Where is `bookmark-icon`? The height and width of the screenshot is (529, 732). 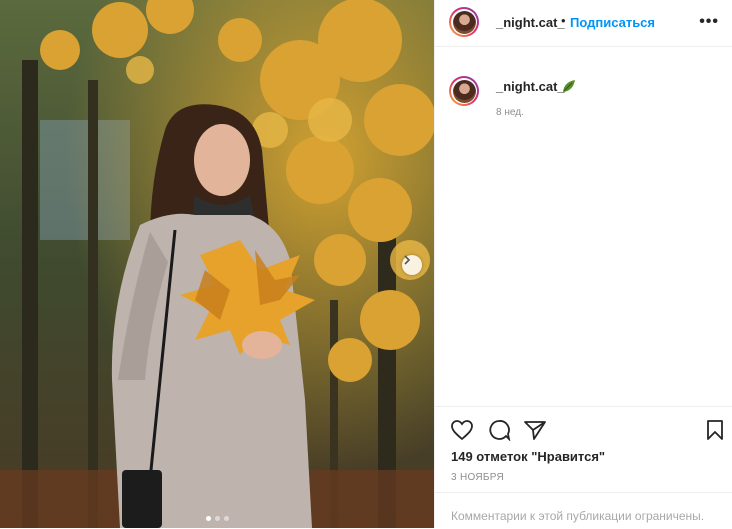 bookmark-icon is located at coordinates (715, 430).